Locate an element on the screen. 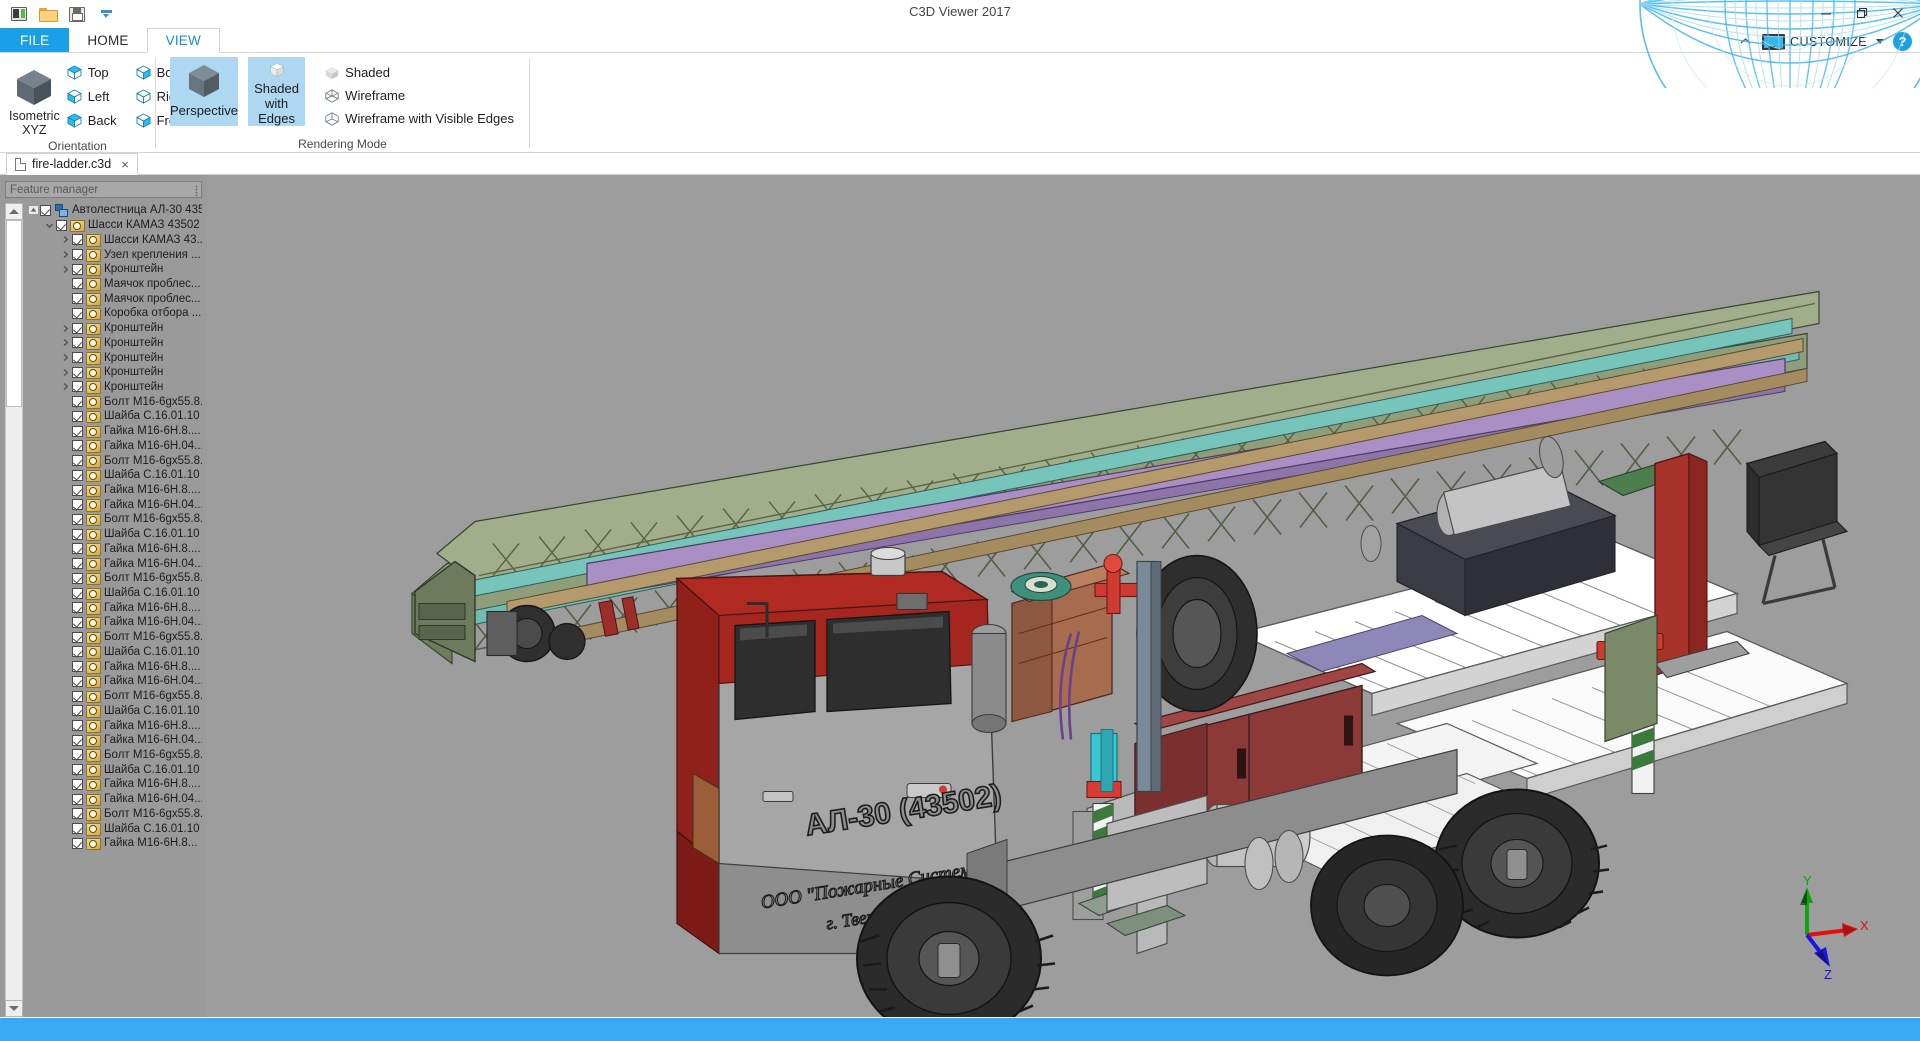 This screenshot has height=1041, width=1920. minimize-button is located at coordinates (1826, 13).